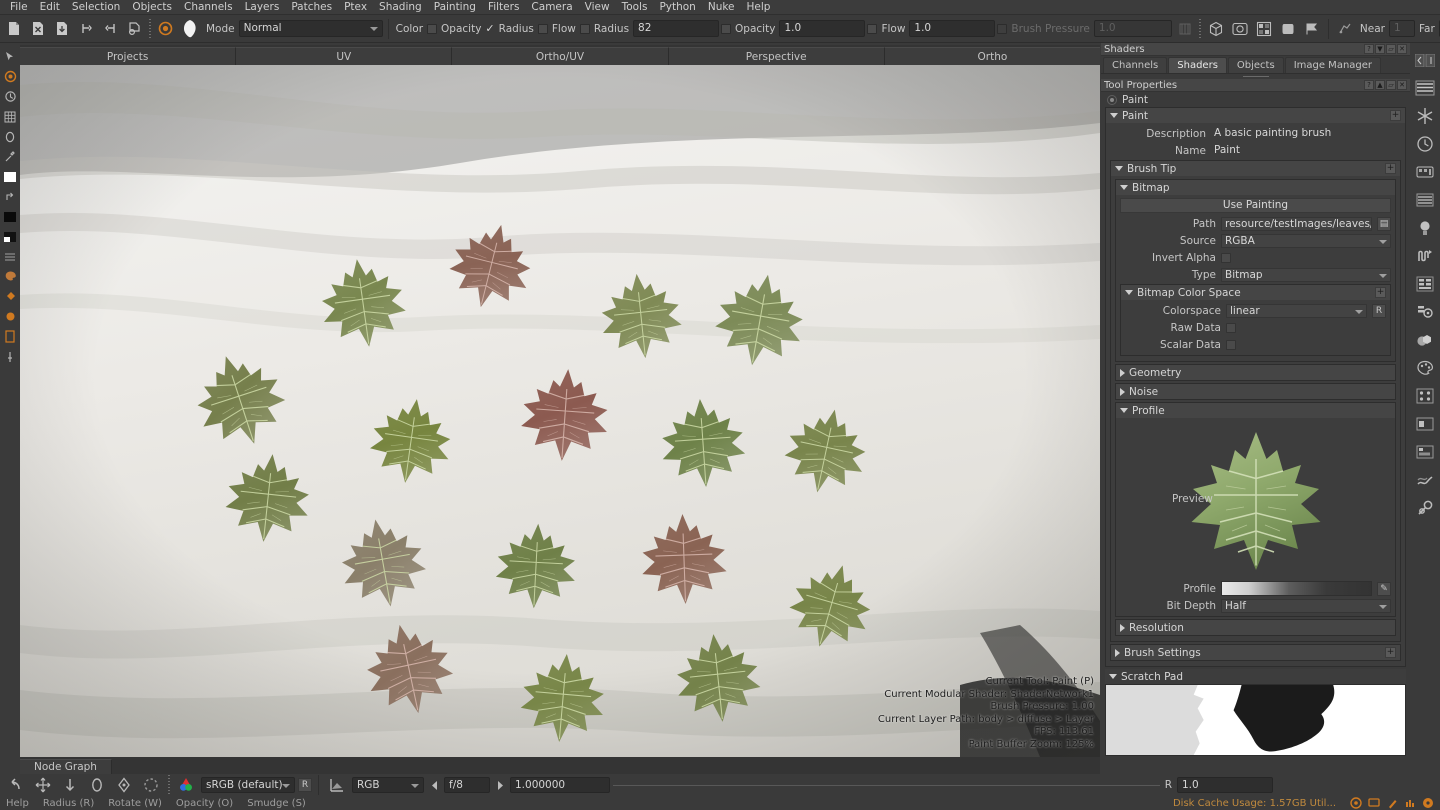  I want to click on paint-bucket-icon, so click(10, 296).